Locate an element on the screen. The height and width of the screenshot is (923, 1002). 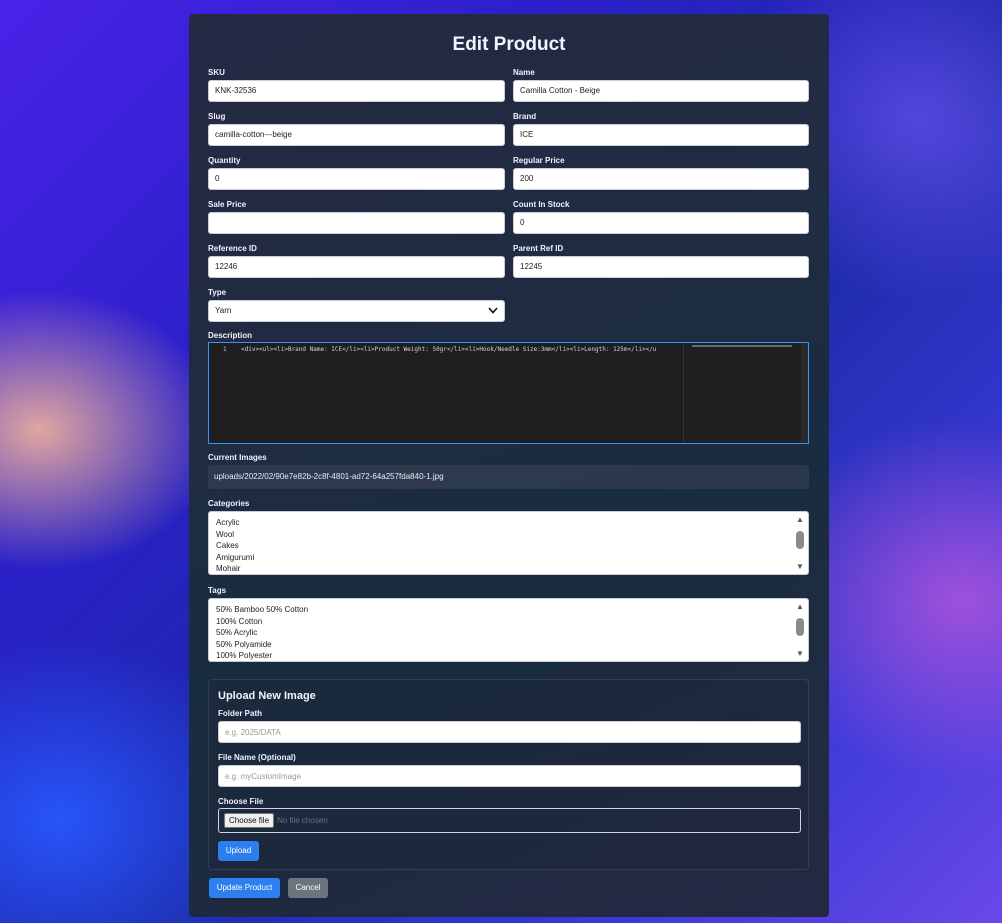
tag-option: 50% Bamboo 50% Cotton is located at coordinates (262, 610).